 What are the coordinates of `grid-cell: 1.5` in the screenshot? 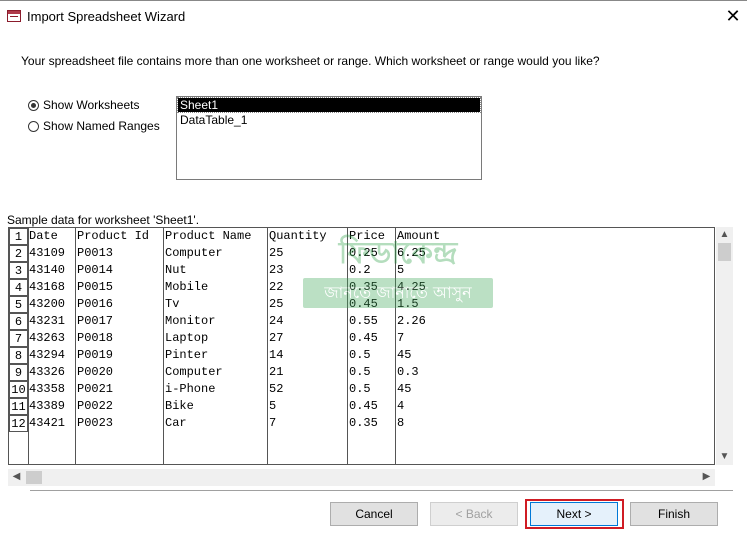 It's located at (408, 304).